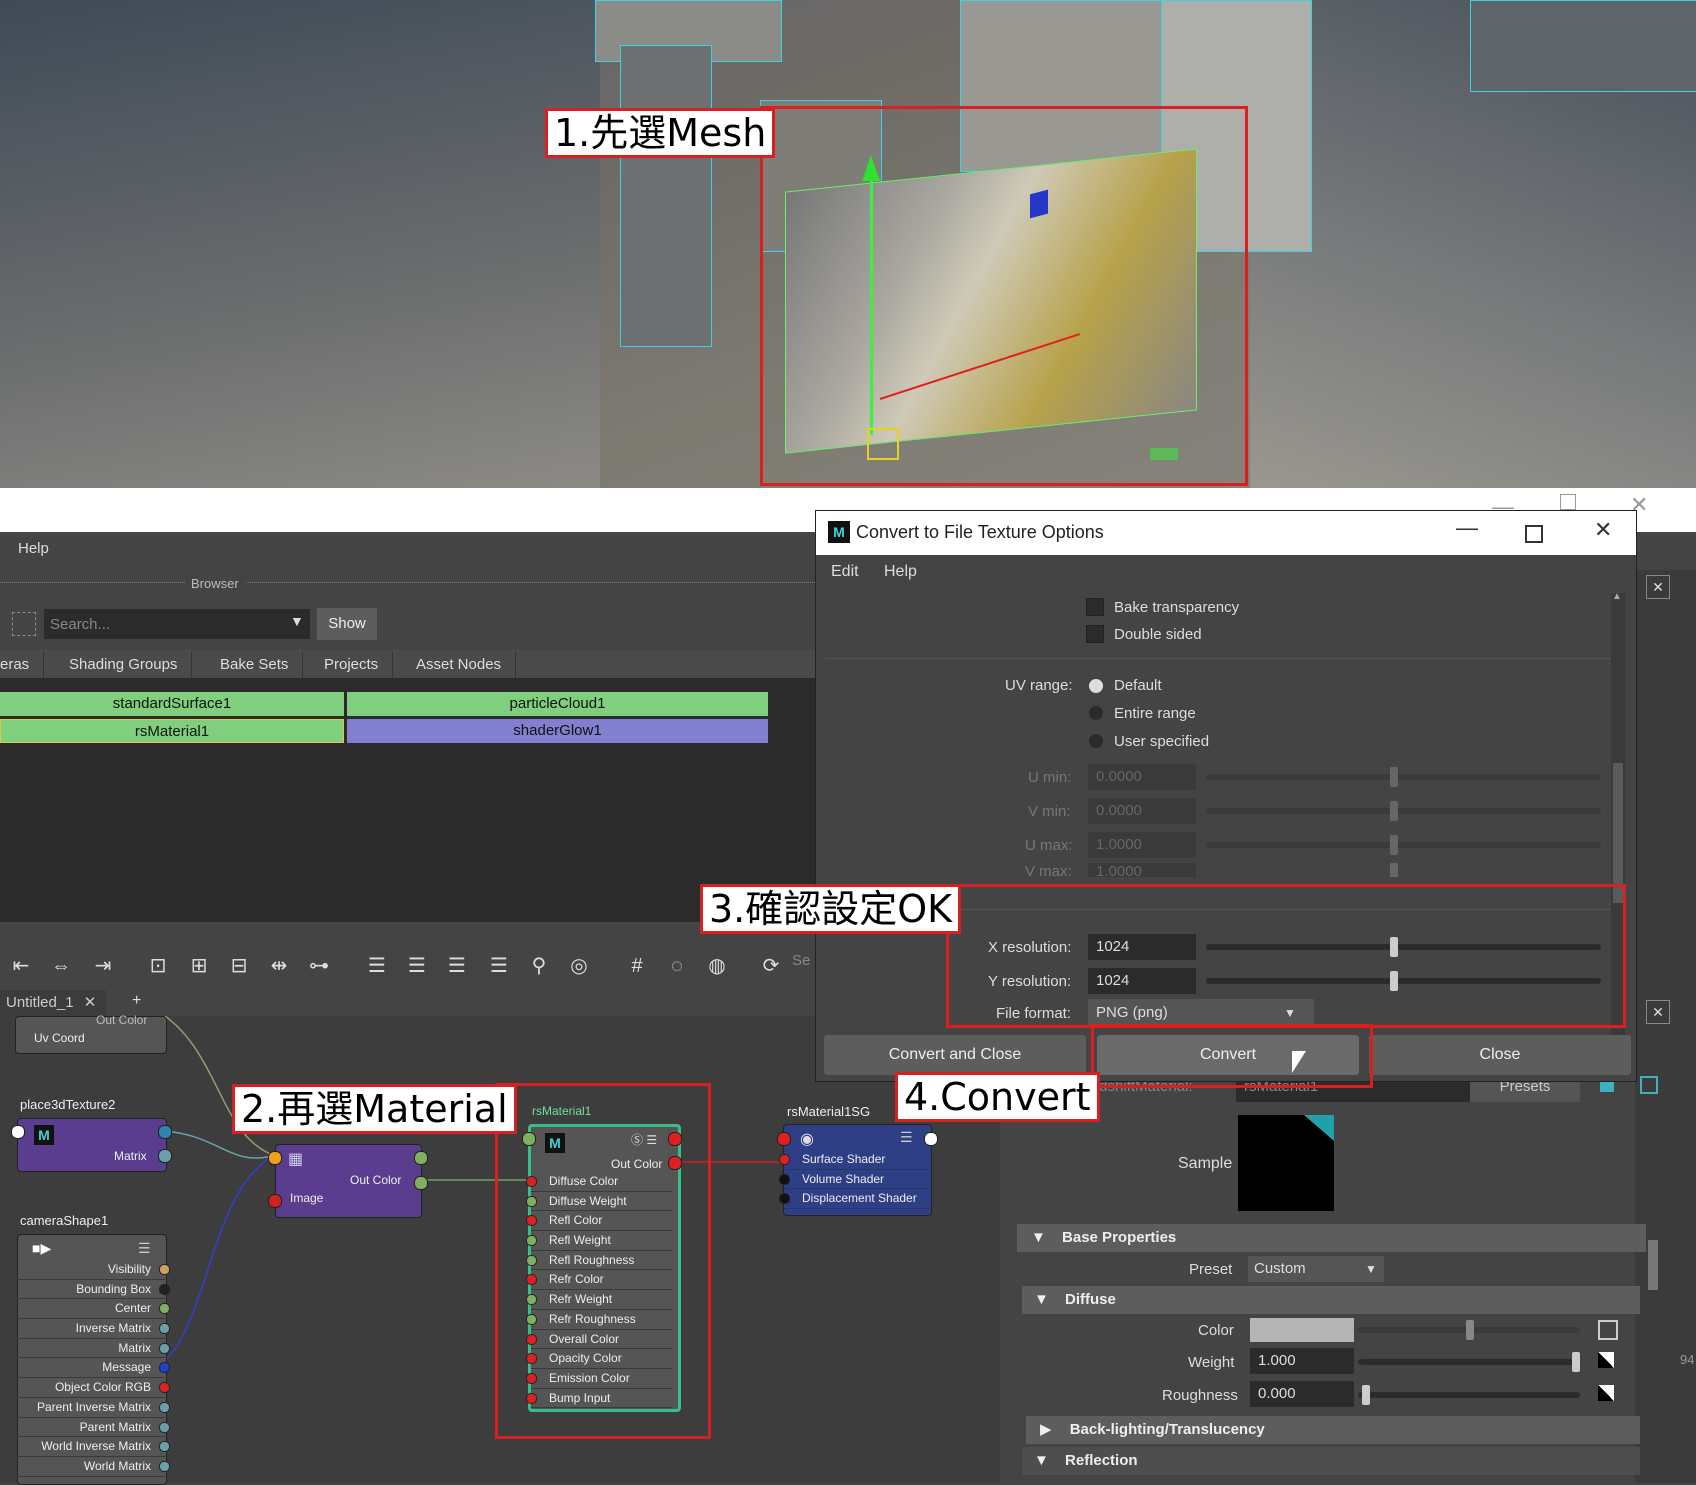 Image resolution: width=1696 pixels, height=1485 pixels. Describe the element at coordinates (297, 621) in the screenshot. I see `chevron-down-icon: ▼` at that location.